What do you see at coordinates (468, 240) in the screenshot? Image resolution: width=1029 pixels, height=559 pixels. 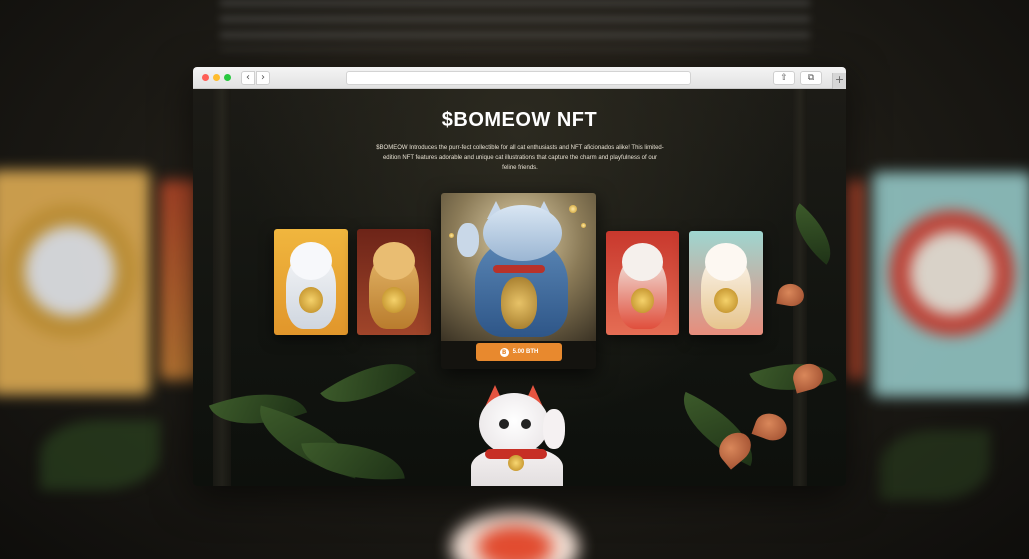 I see `cat-paw` at bounding box center [468, 240].